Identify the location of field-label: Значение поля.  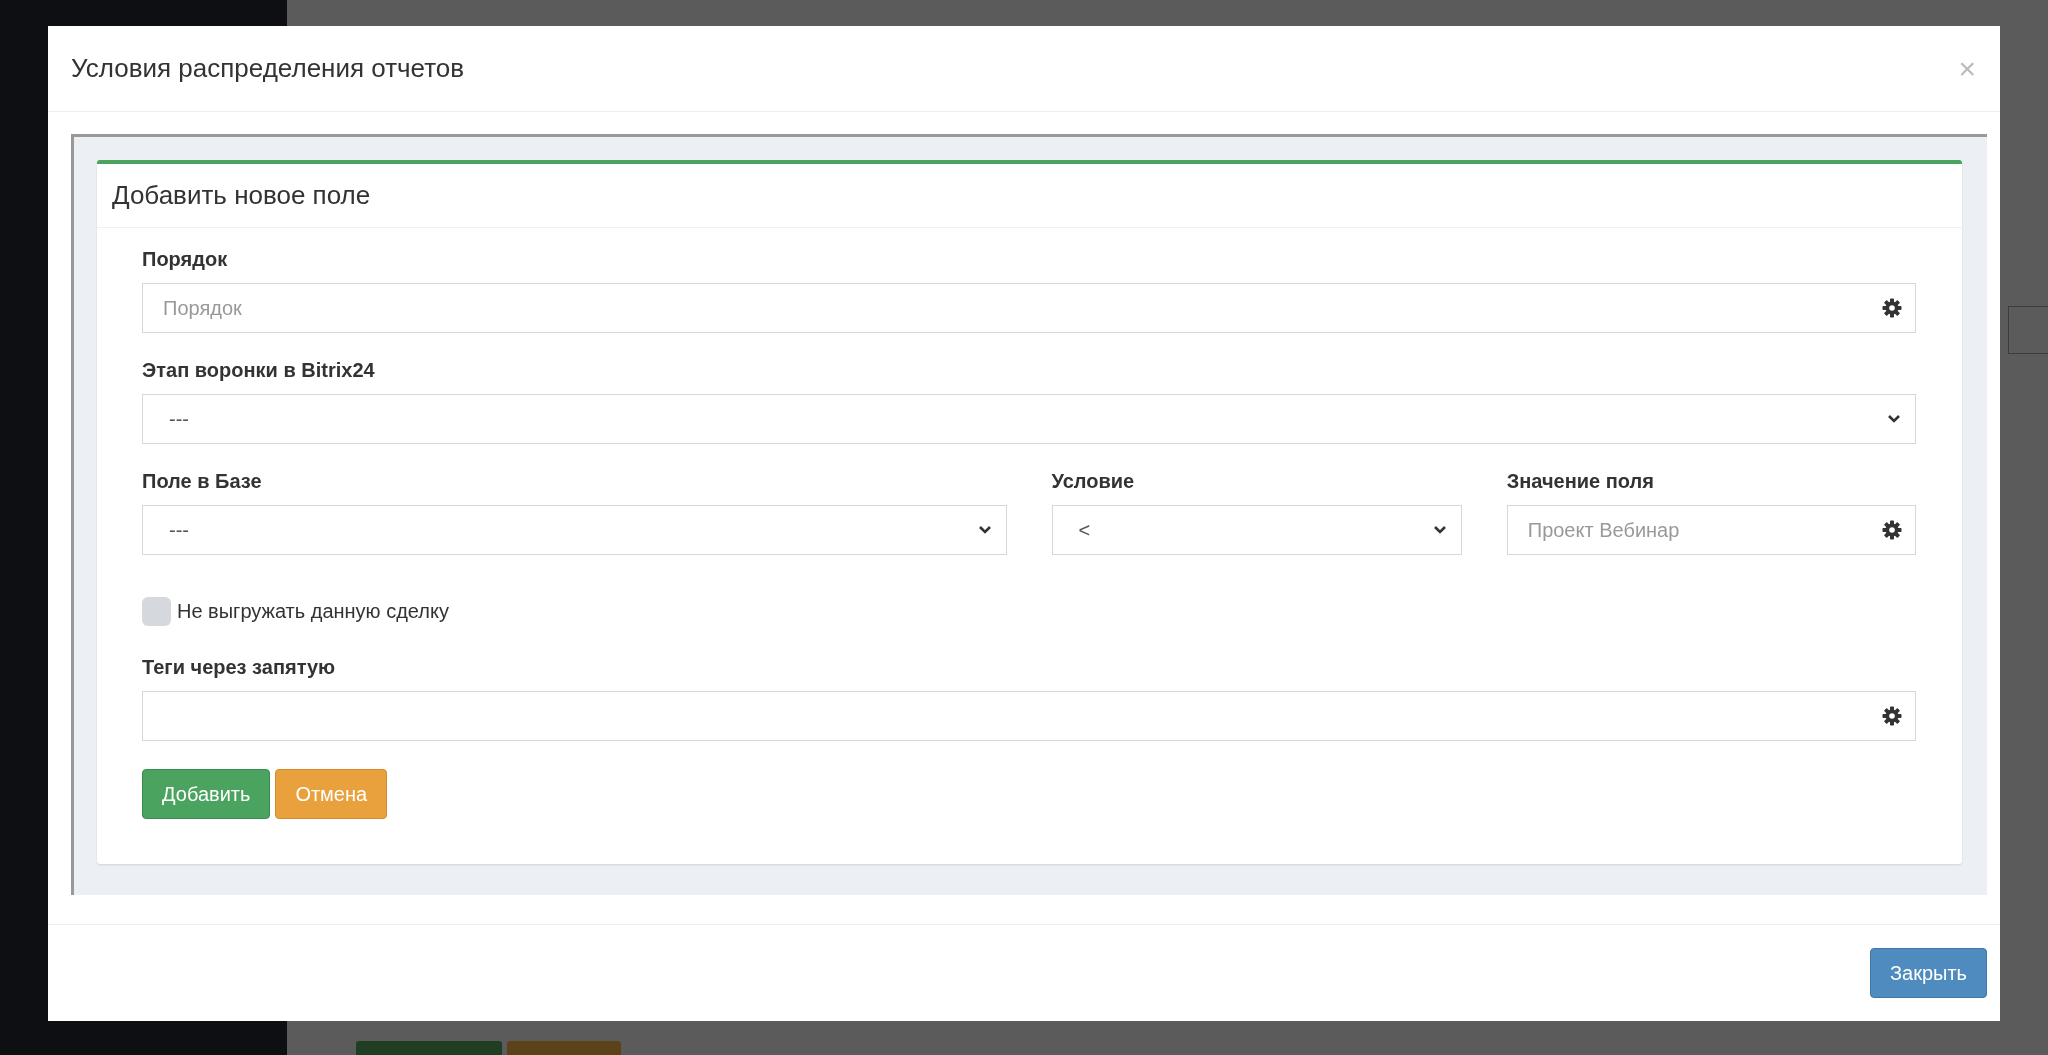
(1580, 481).